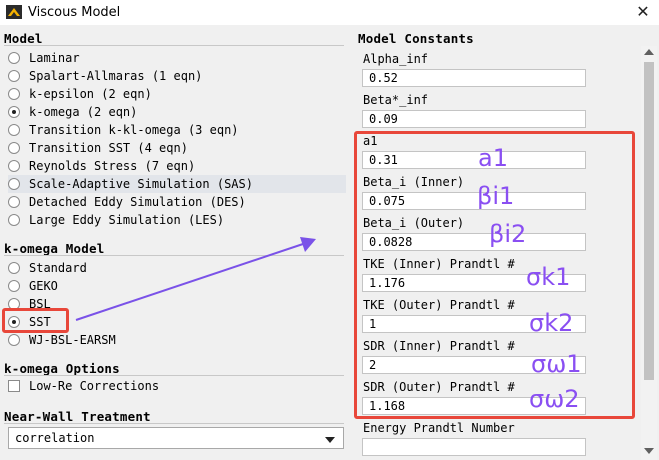  I want to click on symbol-sigma-k2: σk2, so click(551, 323).